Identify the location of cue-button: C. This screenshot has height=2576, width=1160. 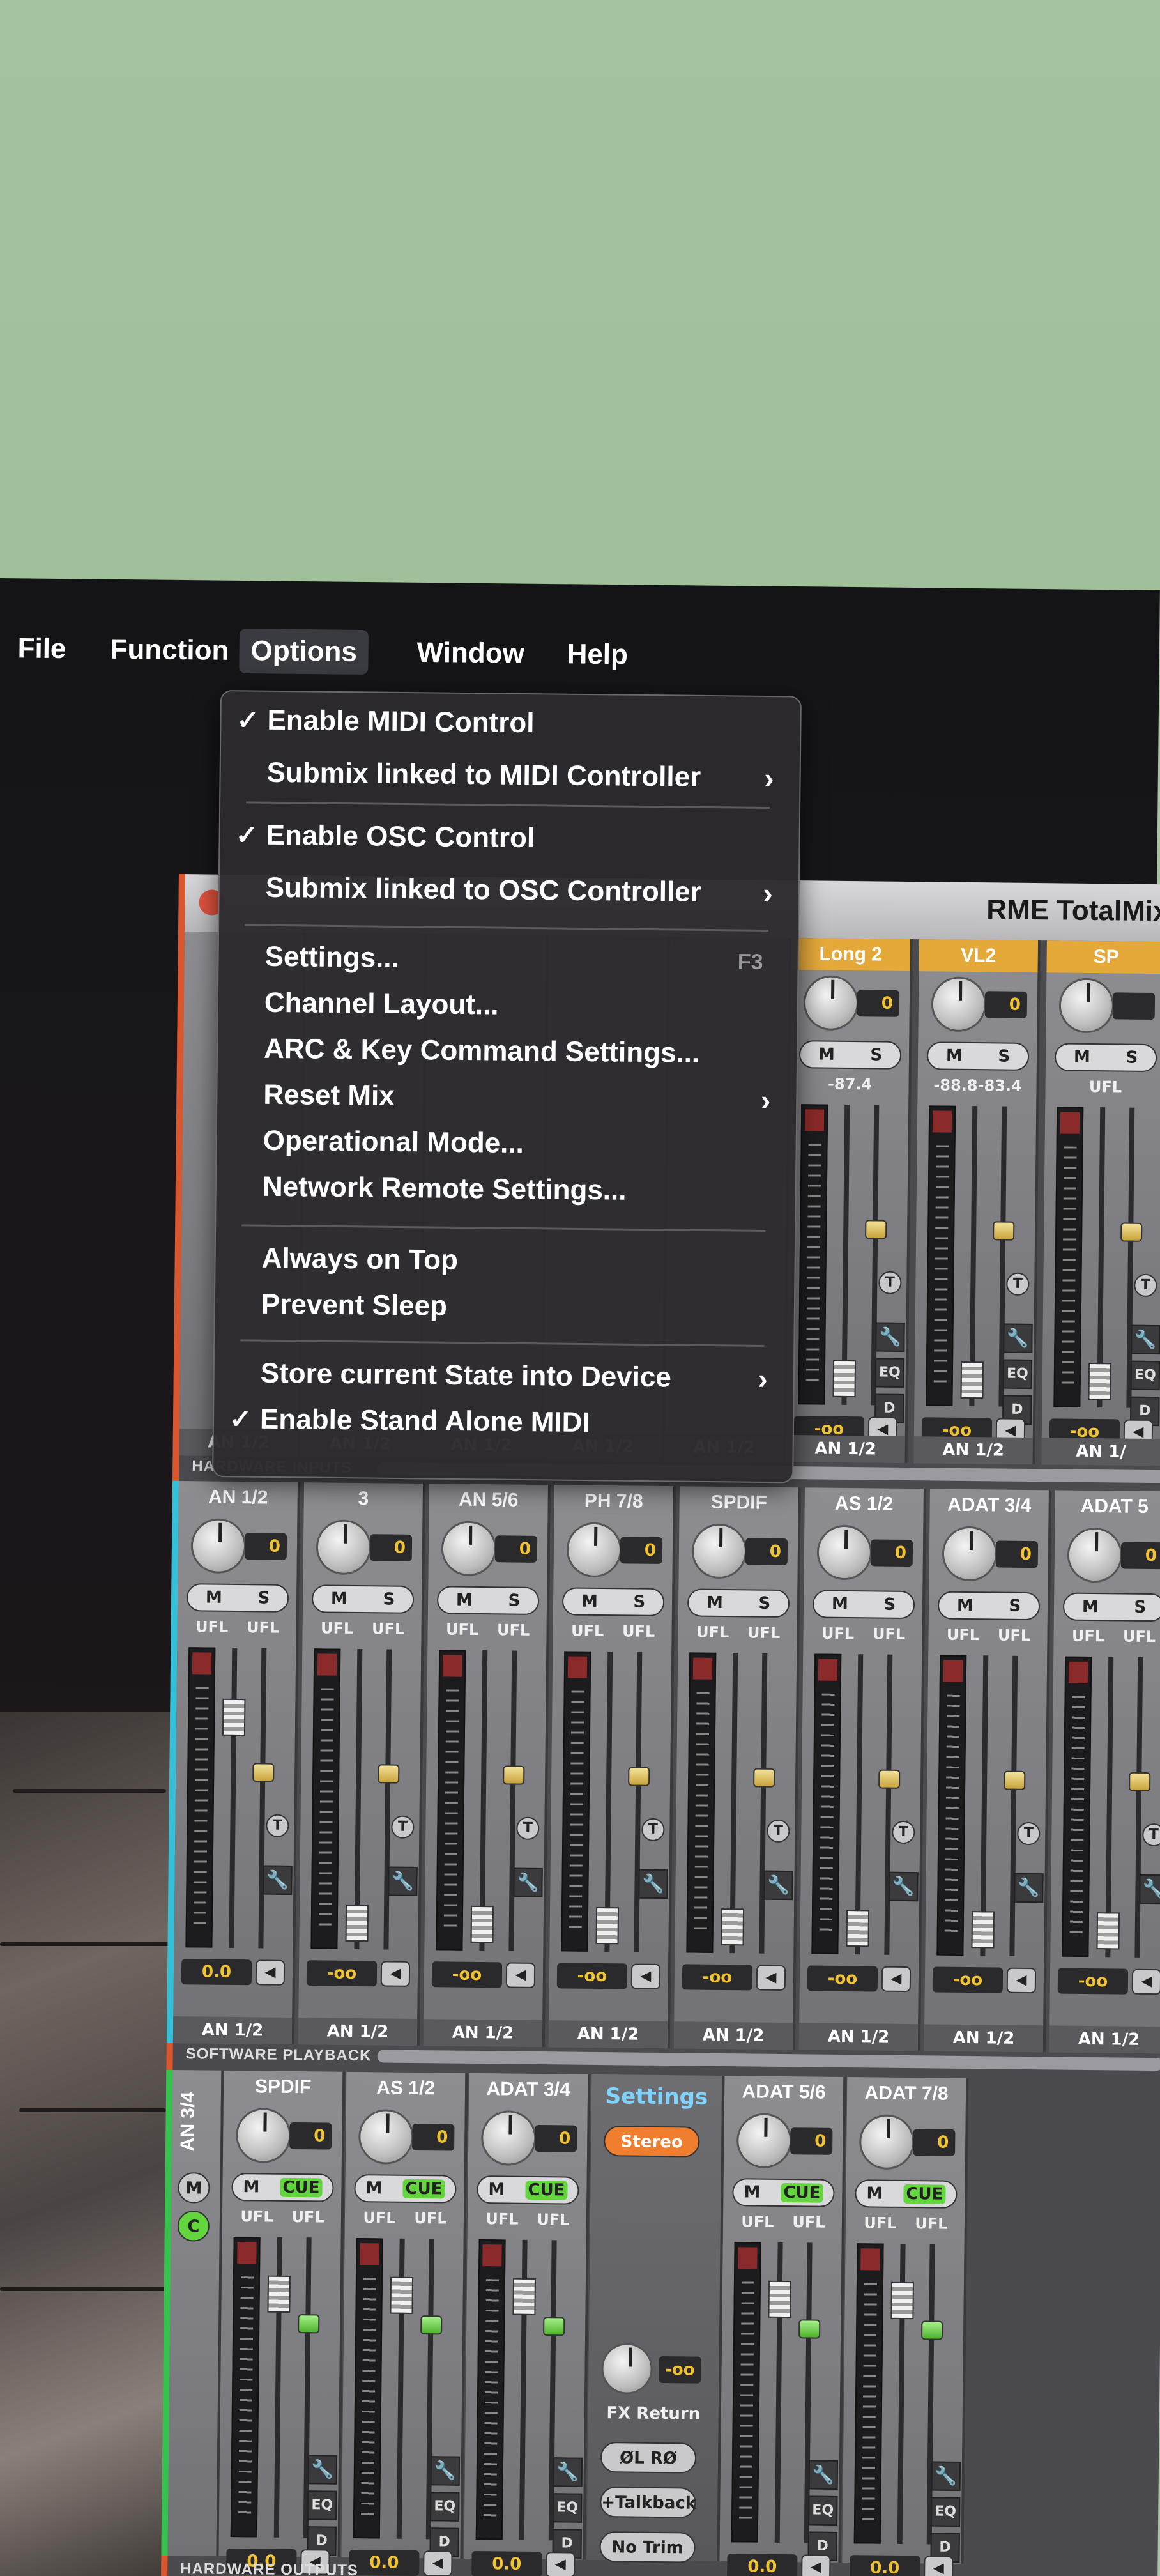
(193, 2226).